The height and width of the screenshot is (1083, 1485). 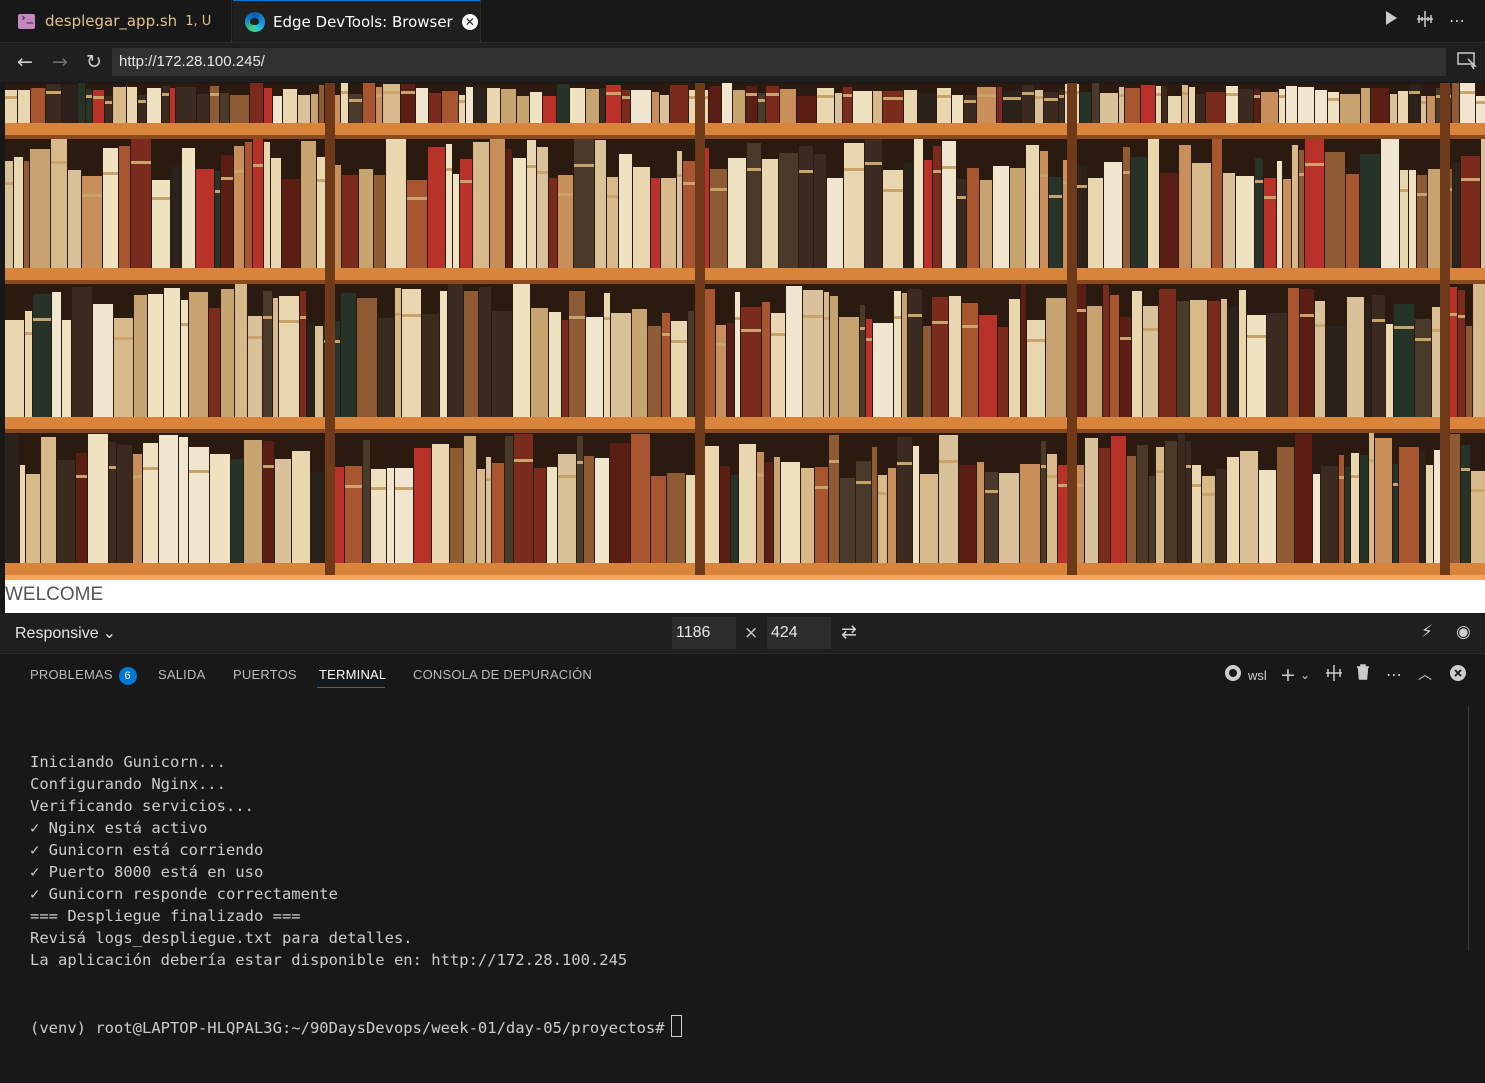 What do you see at coordinates (1425, 21) in the screenshot?
I see `split-editor-icon` at bounding box center [1425, 21].